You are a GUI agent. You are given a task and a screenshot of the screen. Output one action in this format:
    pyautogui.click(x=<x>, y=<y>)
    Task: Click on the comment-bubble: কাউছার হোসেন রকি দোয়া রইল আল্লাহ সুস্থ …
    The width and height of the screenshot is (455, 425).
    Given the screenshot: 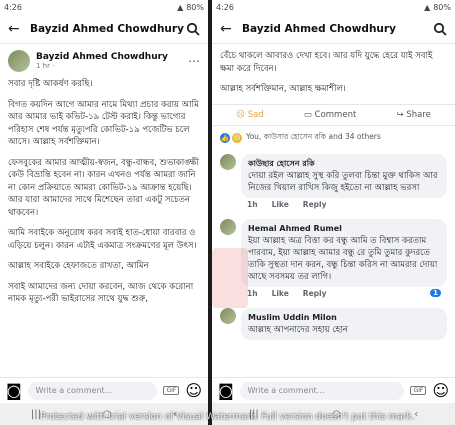 What is the action you would take?
    pyautogui.click(x=344, y=175)
    